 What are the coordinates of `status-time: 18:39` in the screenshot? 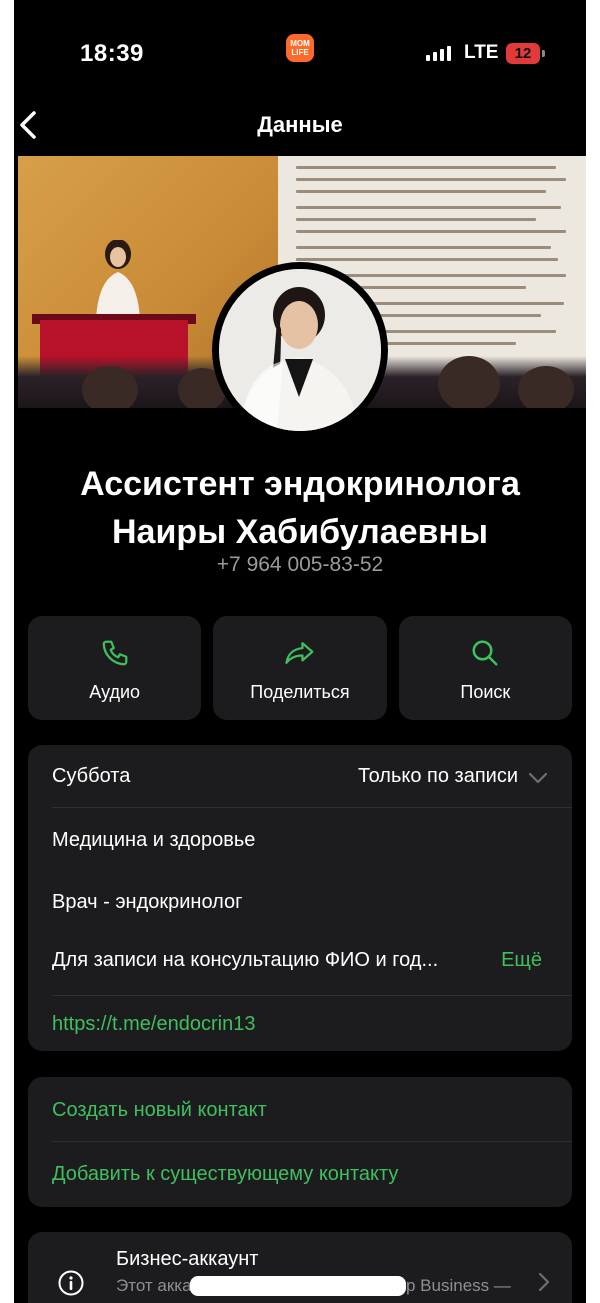 It's located at (112, 53).